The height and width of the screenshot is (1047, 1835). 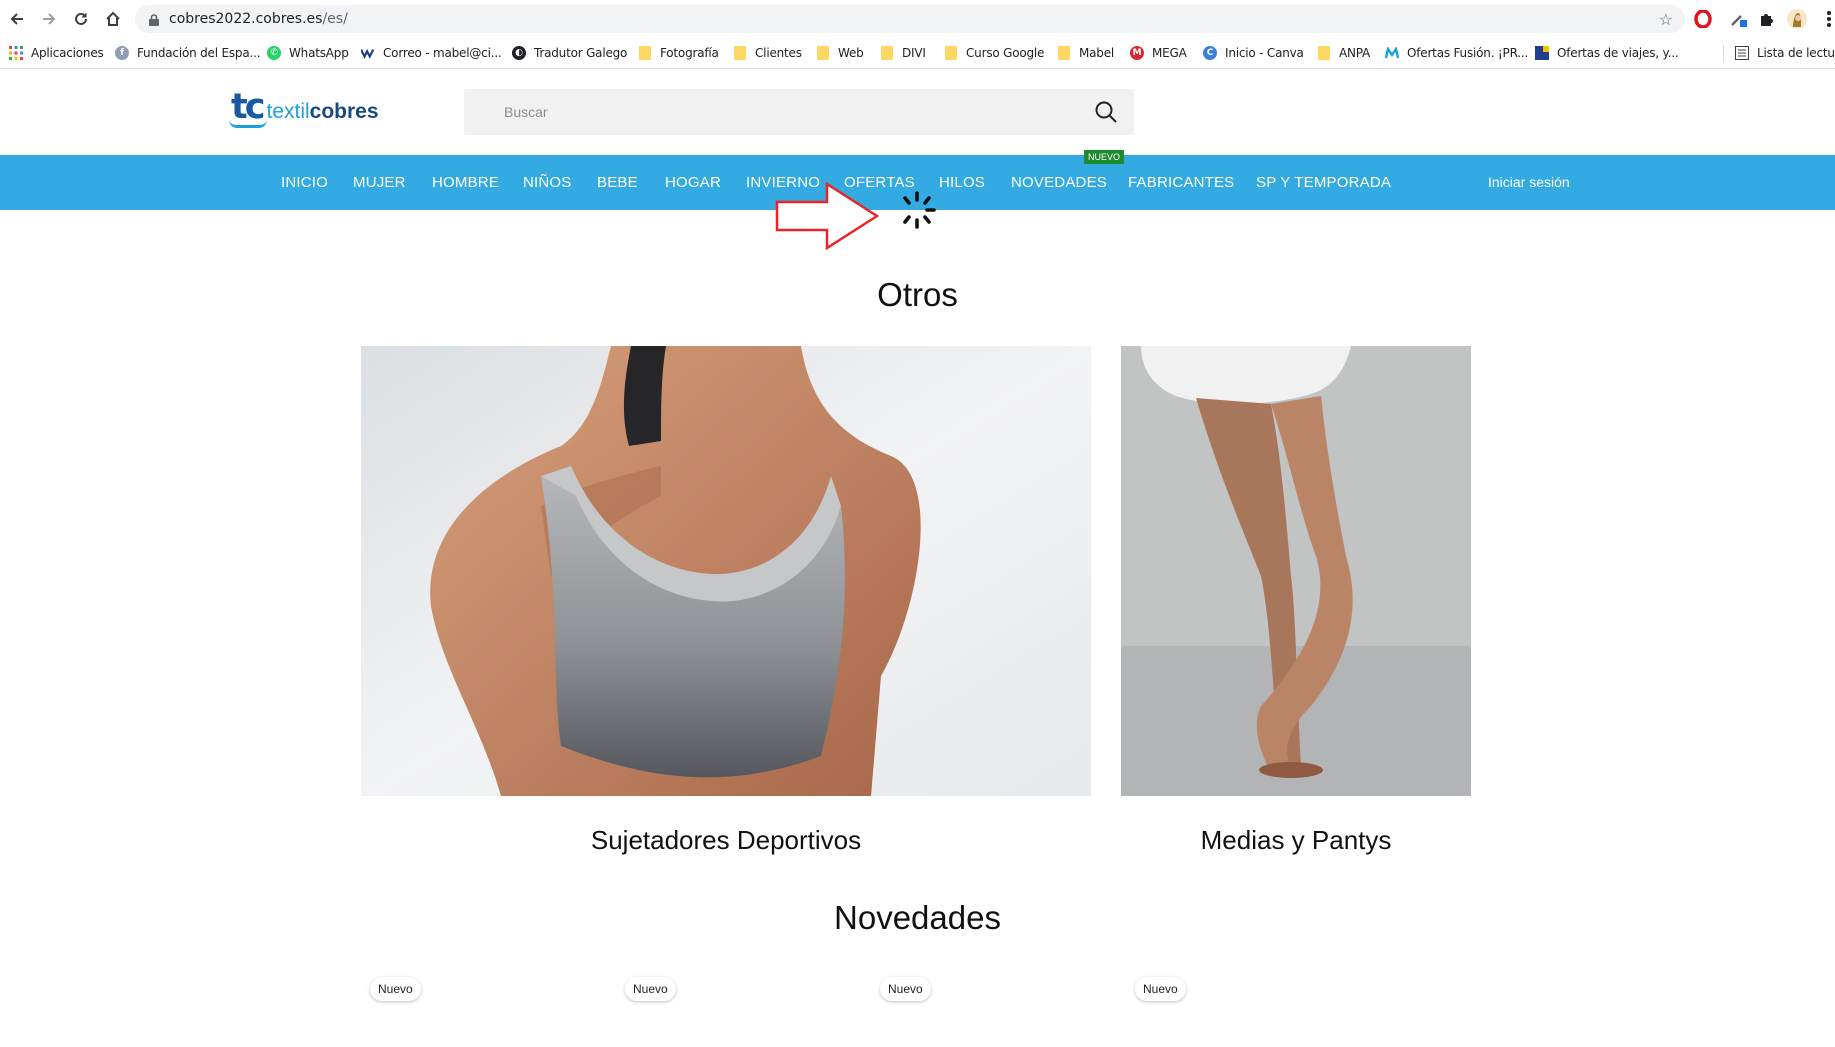 What do you see at coordinates (16, 53) in the screenshot?
I see `apps-grid-icon` at bounding box center [16, 53].